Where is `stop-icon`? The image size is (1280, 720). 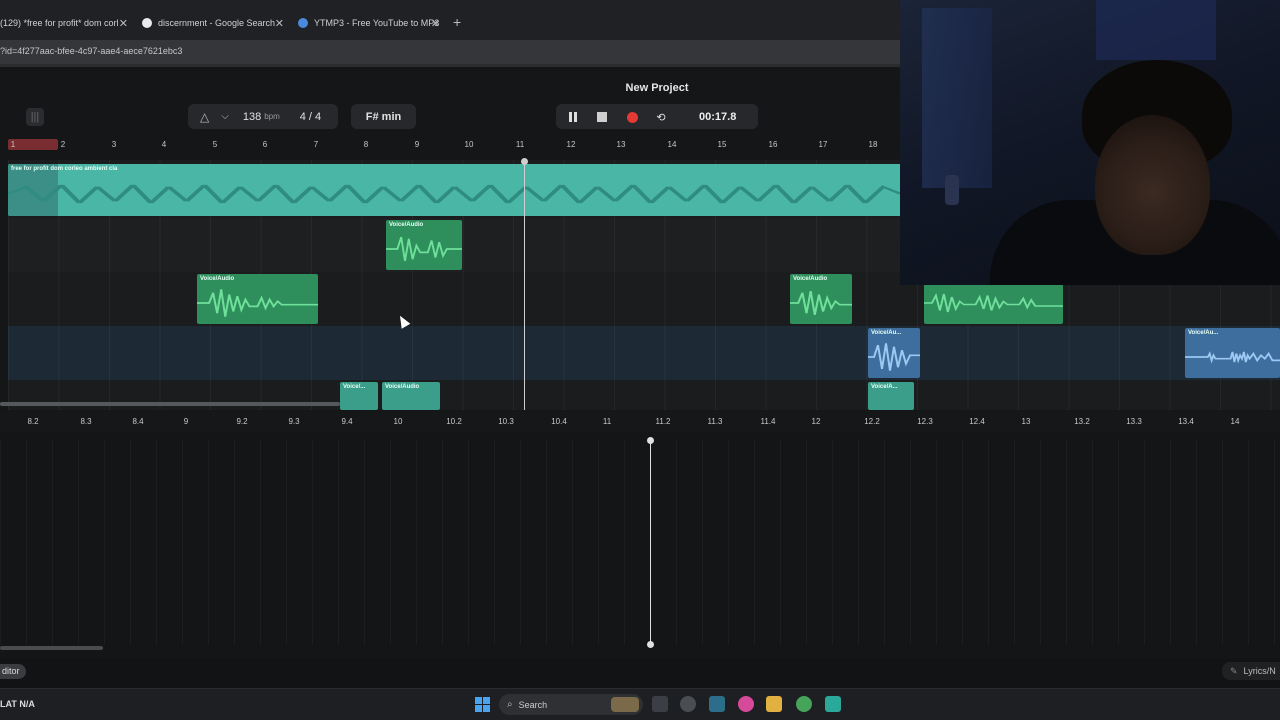 stop-icon is located at coordinates (602, 117).